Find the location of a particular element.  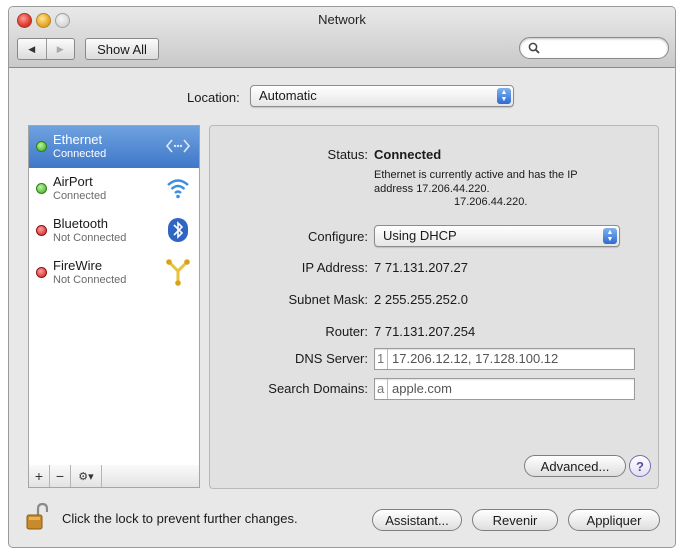

ip-address-value: 7 71.131.207.27 is located at coordinates (421, 267).